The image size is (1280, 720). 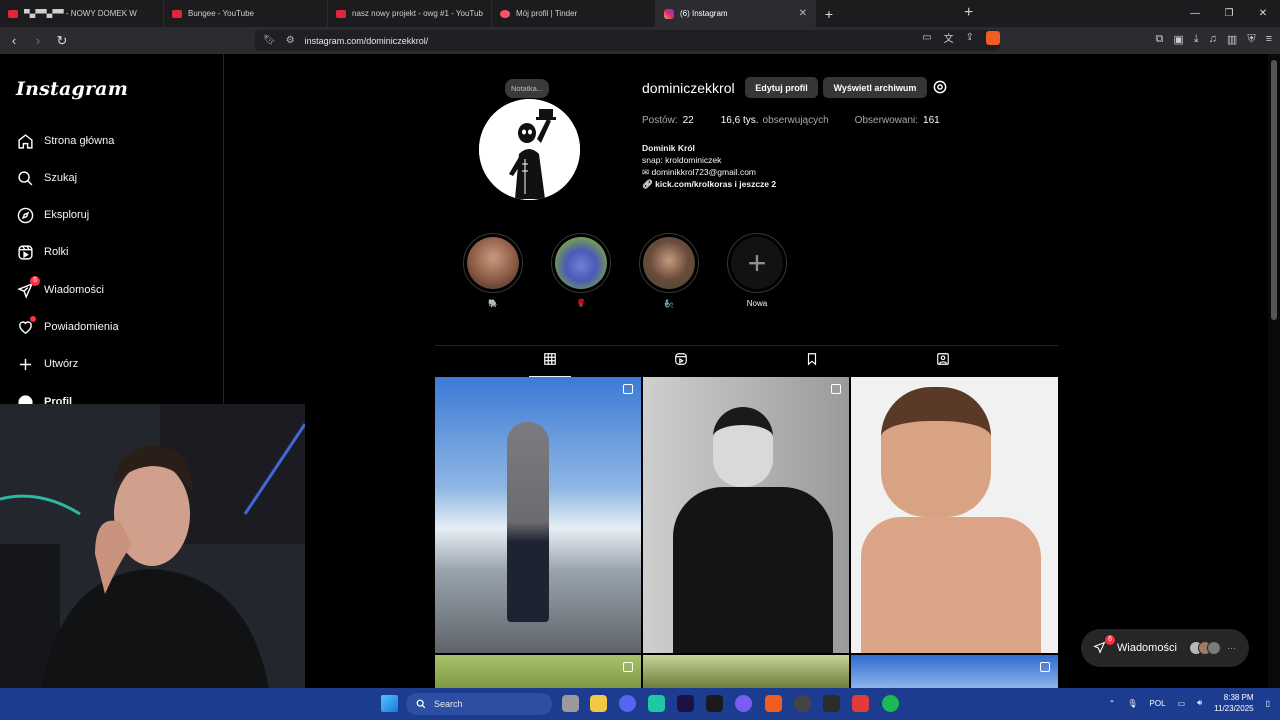 What do you see at coordinates (493, 303) in the screenshot?
I see `highlight-label: 🐘` at bounding box center [493, 303].